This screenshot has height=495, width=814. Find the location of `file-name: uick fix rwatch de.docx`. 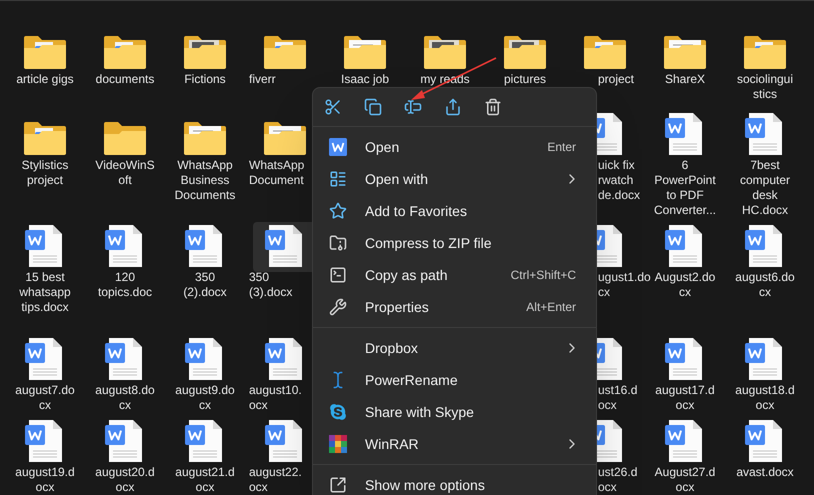

file-name: uick fix rwatch de.docx is located at coordinates (619, 180).